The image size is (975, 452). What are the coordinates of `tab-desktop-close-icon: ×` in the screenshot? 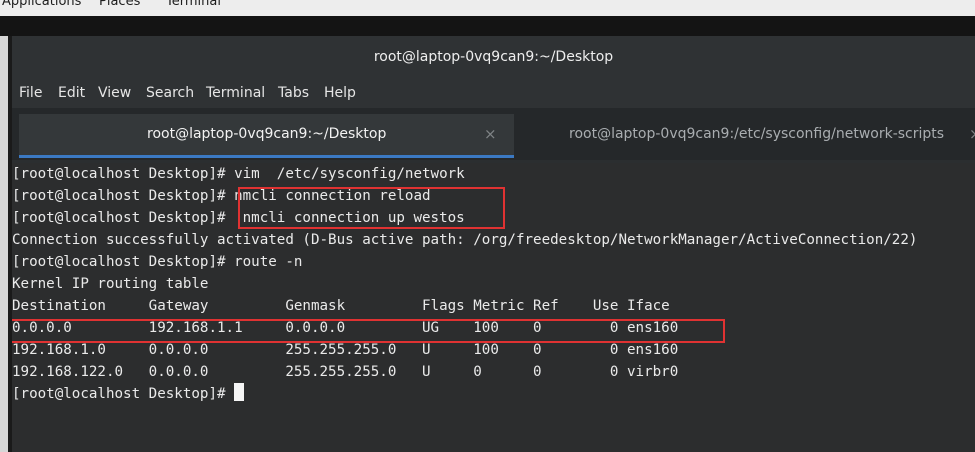 It's located at (490, 134).